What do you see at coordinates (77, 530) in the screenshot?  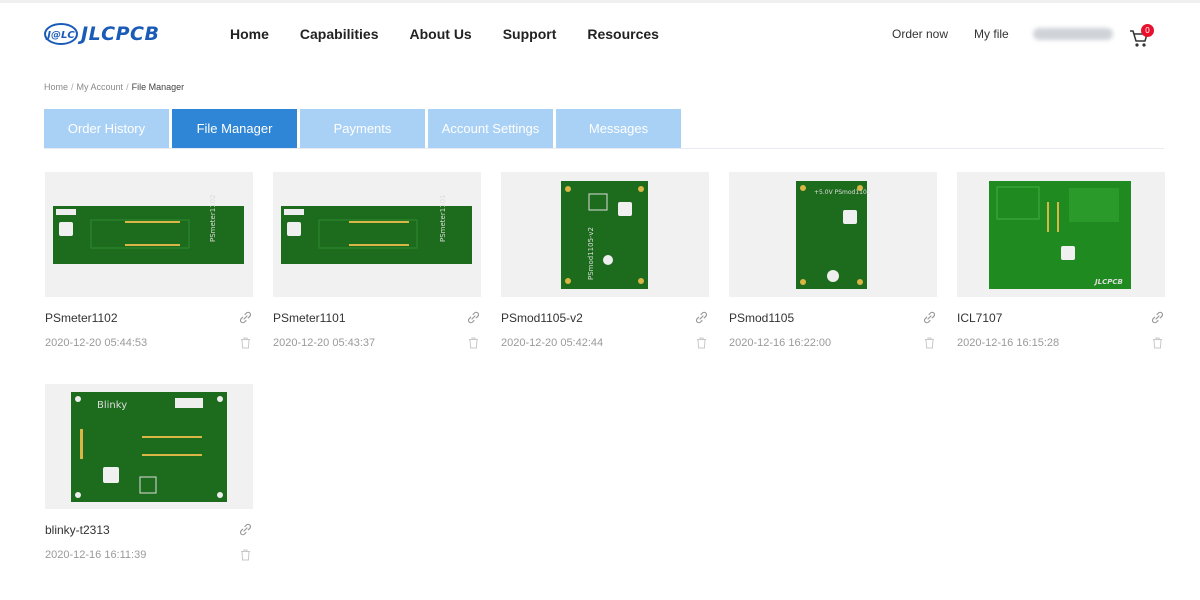 I see `file-name: blinky-t2313` at bounding box center [77, 530].